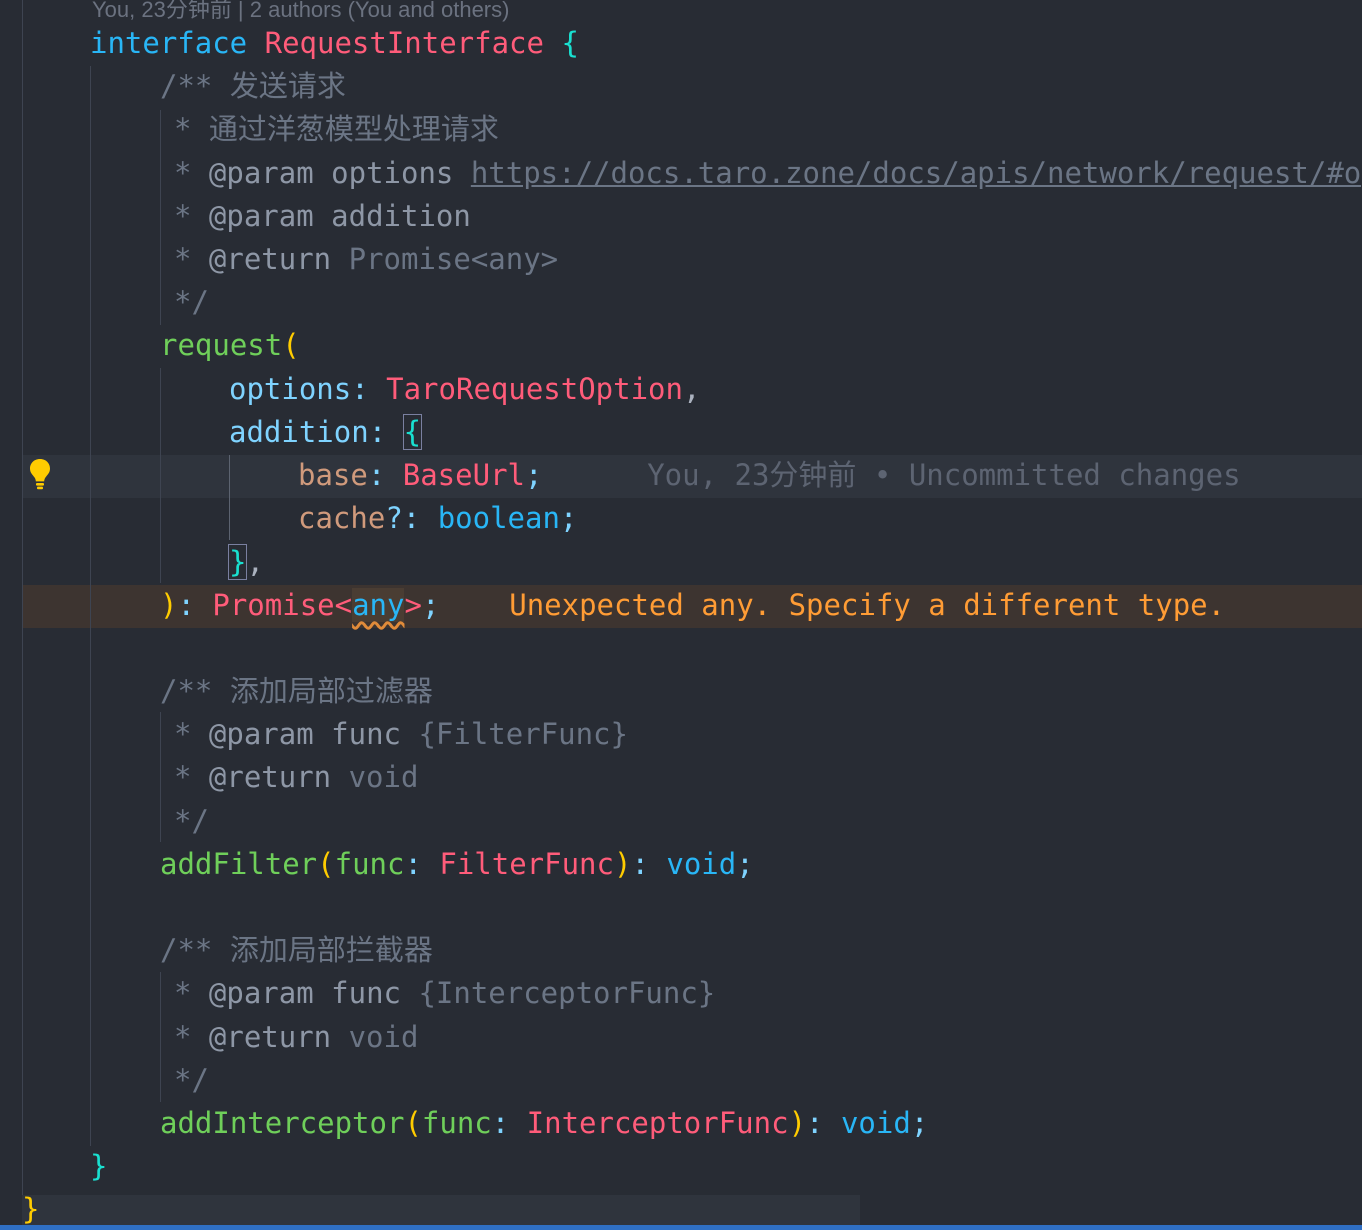 This screenshot has width=1362, height=1230. What do you see at coordinates (282, 1123) in the screenshot?
I see `function-name: addInterceptor` at bounding box center [282, 1123].